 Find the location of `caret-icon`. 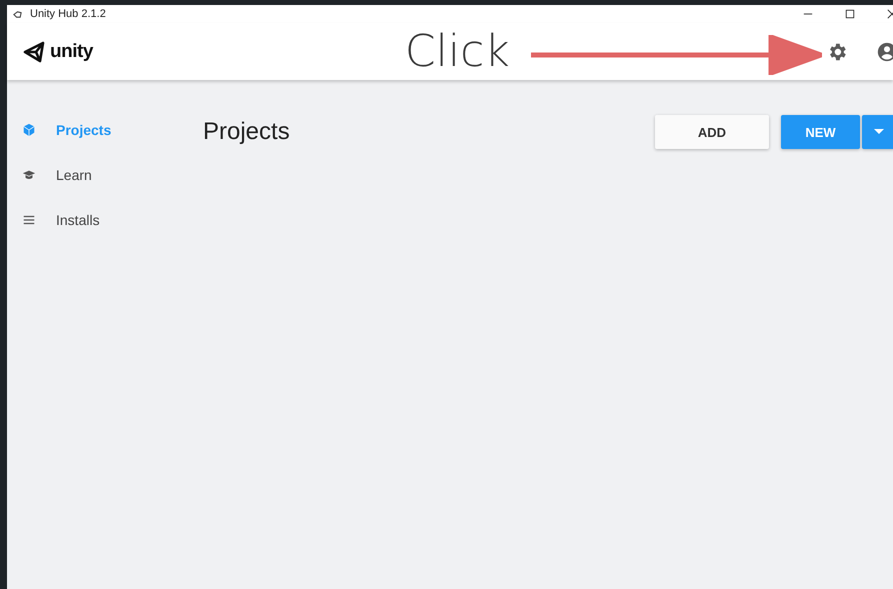

caret-icon is located at coordinates (879, 132).